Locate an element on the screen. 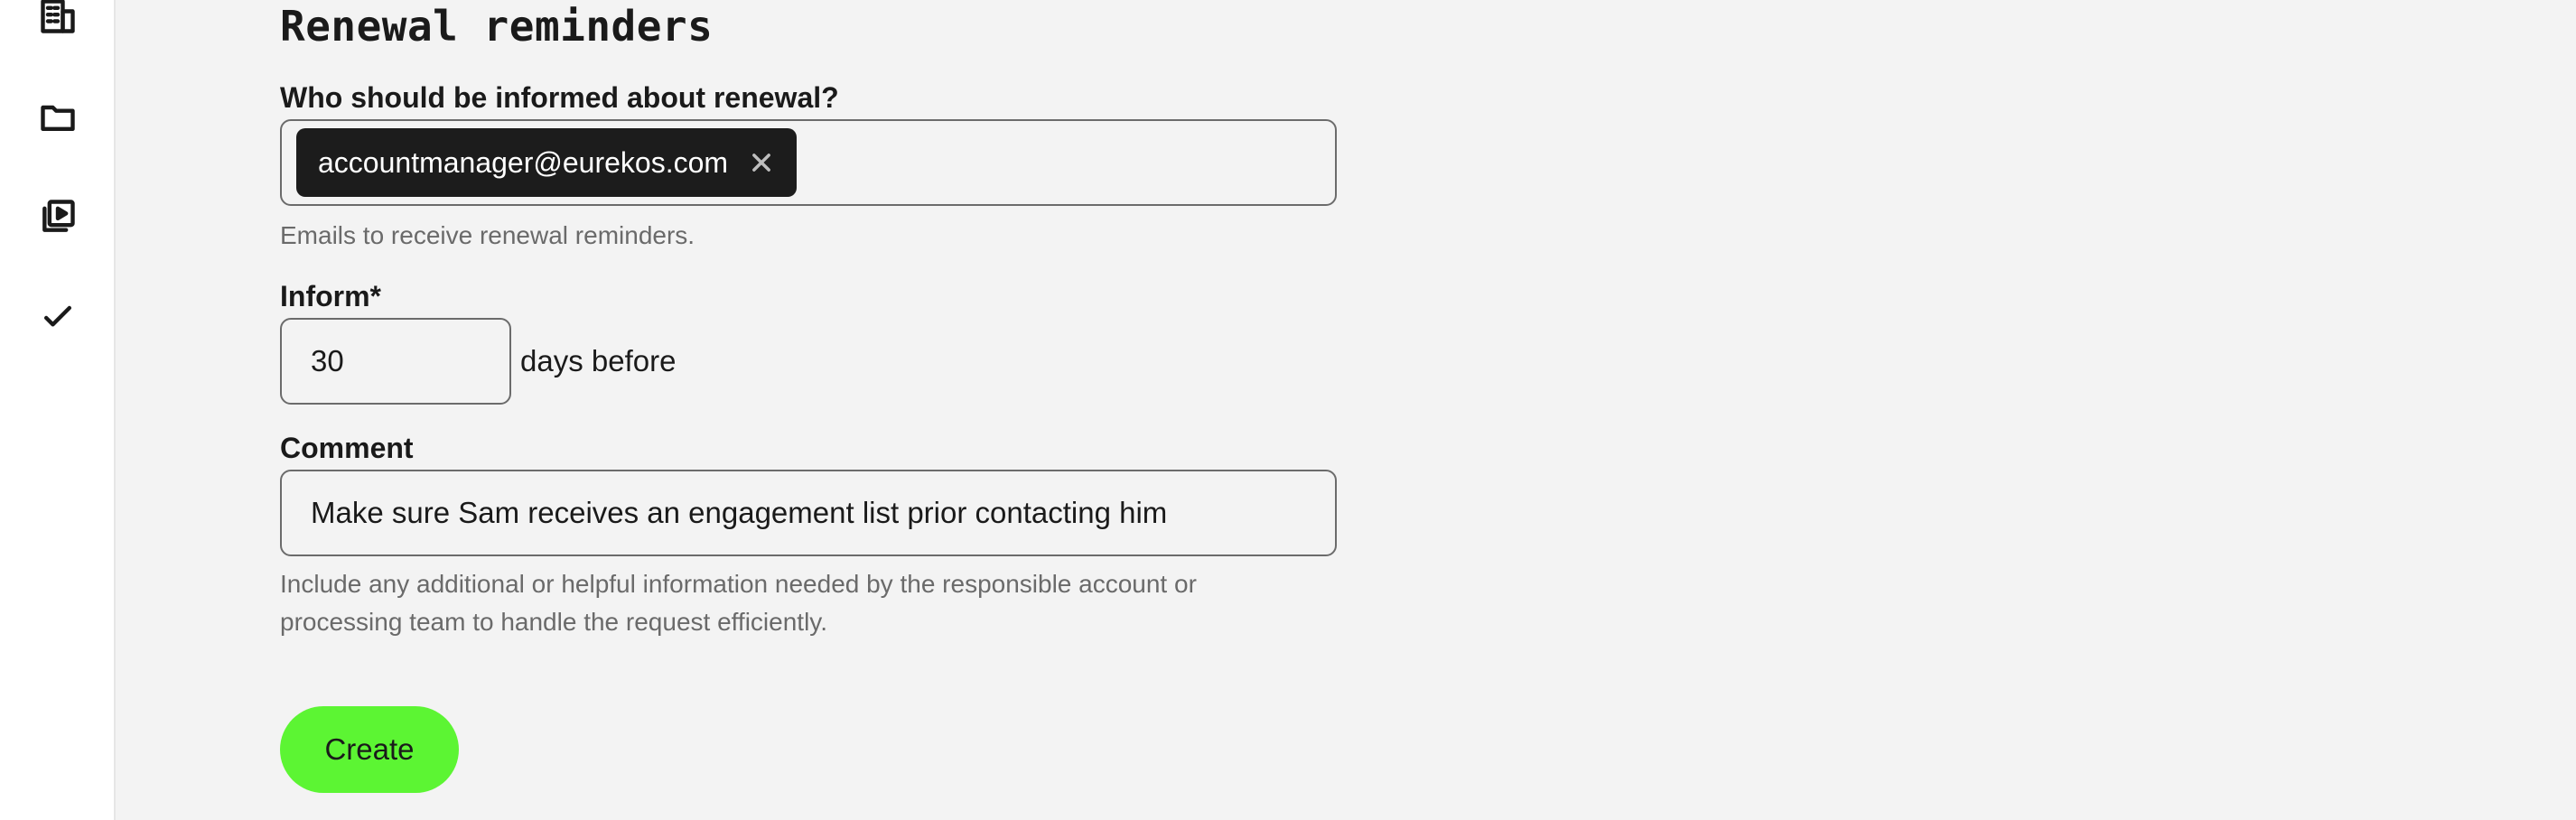  email-chip-label: accountmanager@eurekos.com is located at coordinates (523, 162).